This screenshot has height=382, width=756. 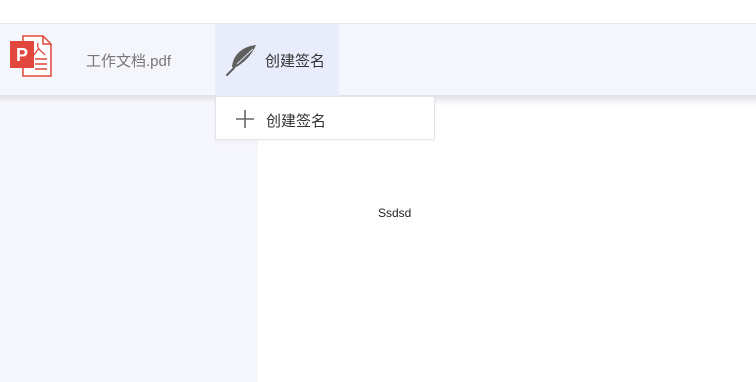 What do you see at coordinates (395, 213) in the screenshot?
I see `document-text: Ssdsd` at bounding box center [395, 213].